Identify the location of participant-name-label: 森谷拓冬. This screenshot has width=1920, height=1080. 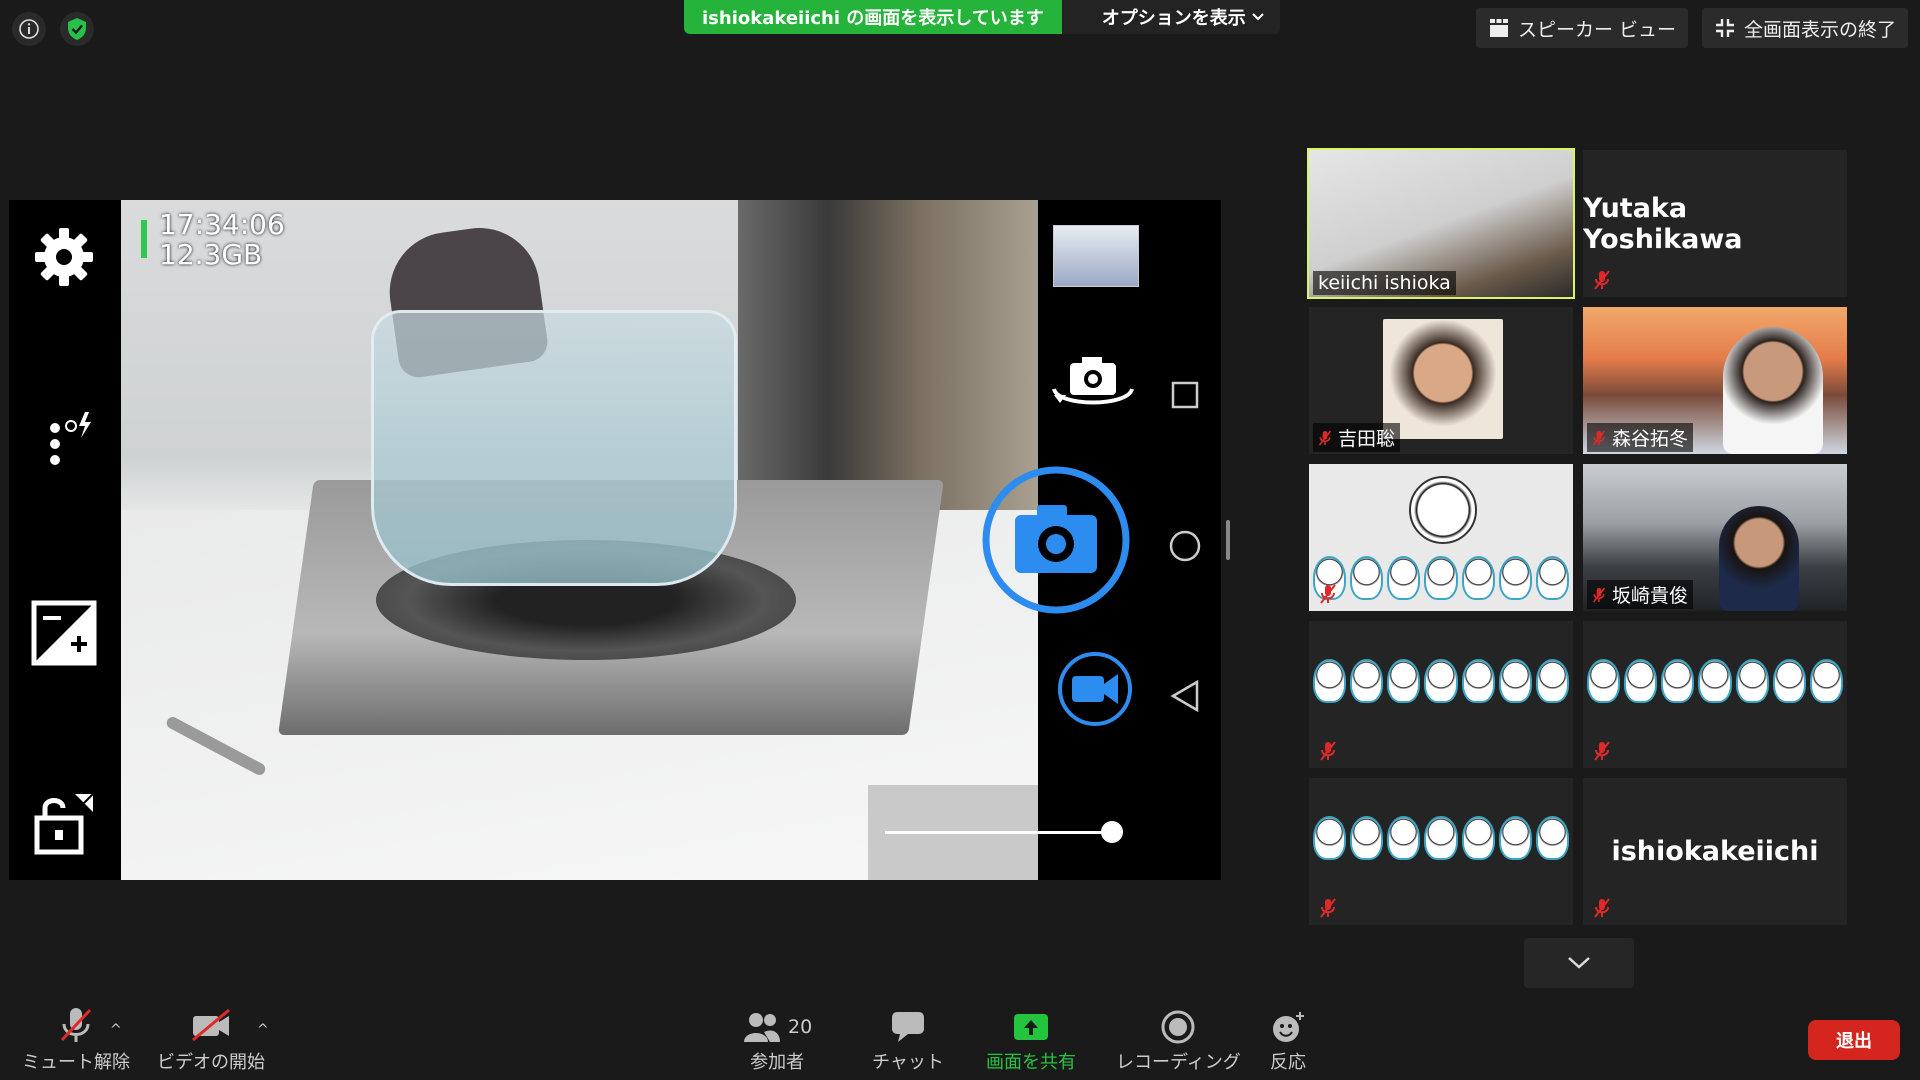
(1640, 437).